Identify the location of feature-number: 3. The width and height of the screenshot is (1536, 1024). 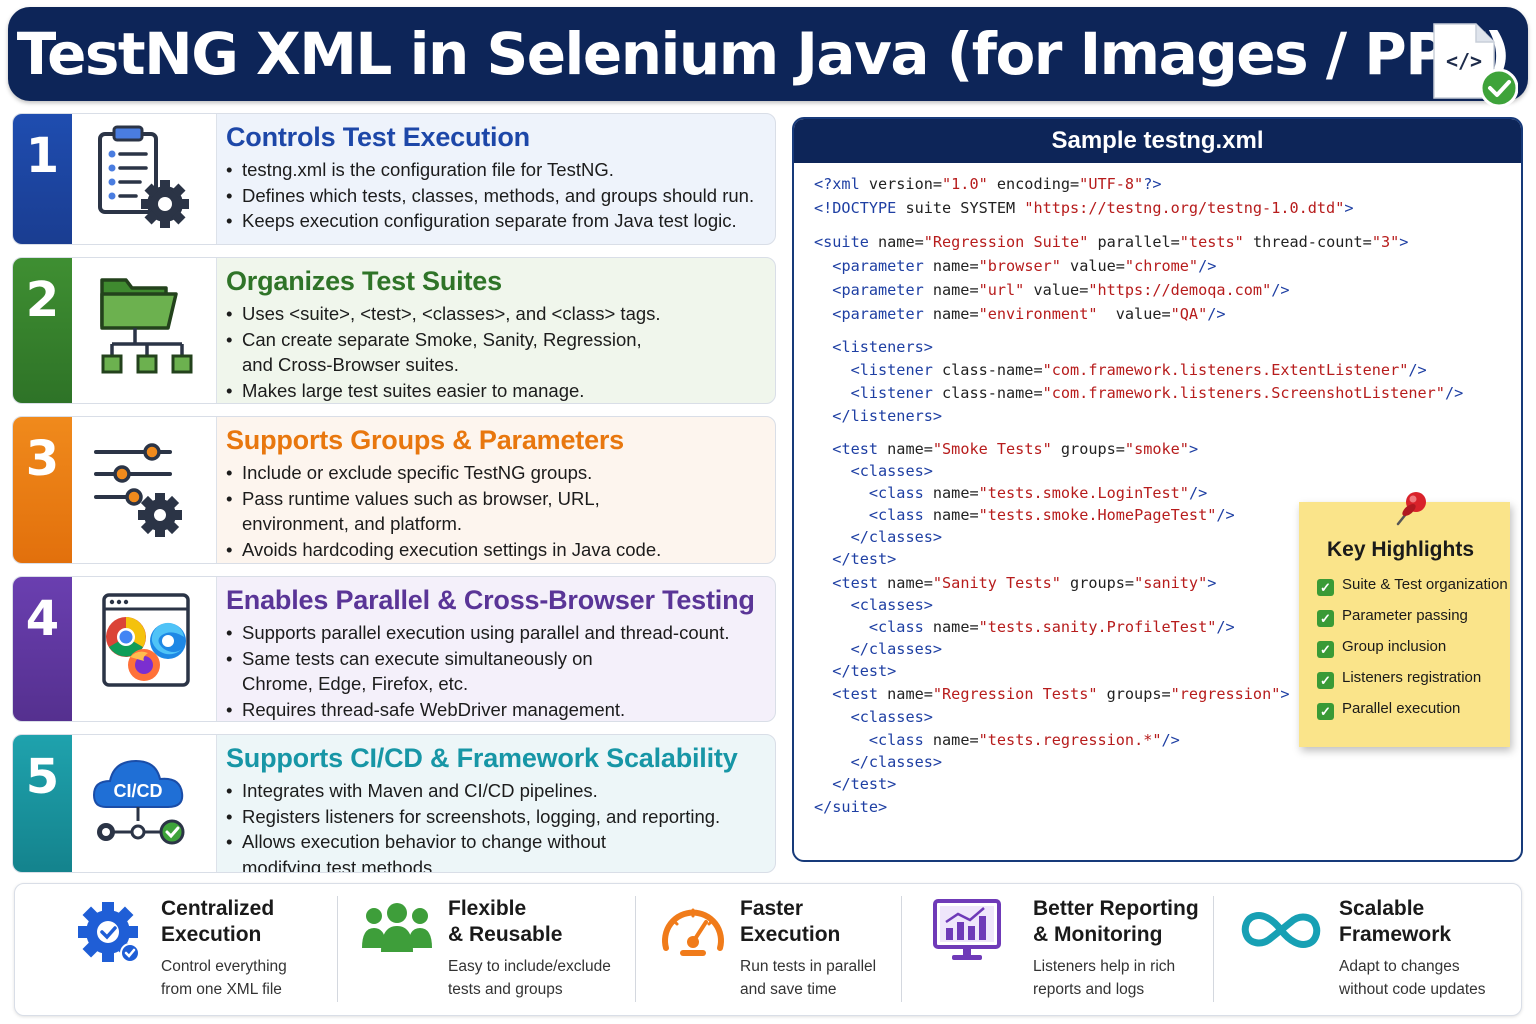
(42, 490).